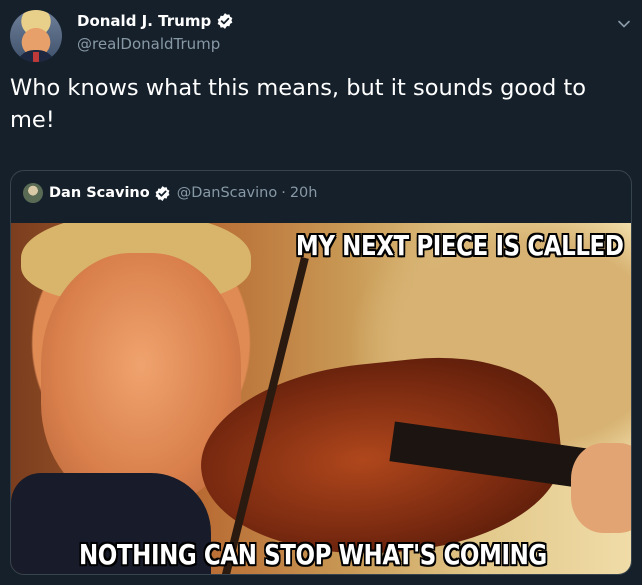 Image resolution: width=642 pixels, height=585 pixels. Describe the element at coordinates (624, 24) in the screenshot. I see `chevron-down-icon` at that location.